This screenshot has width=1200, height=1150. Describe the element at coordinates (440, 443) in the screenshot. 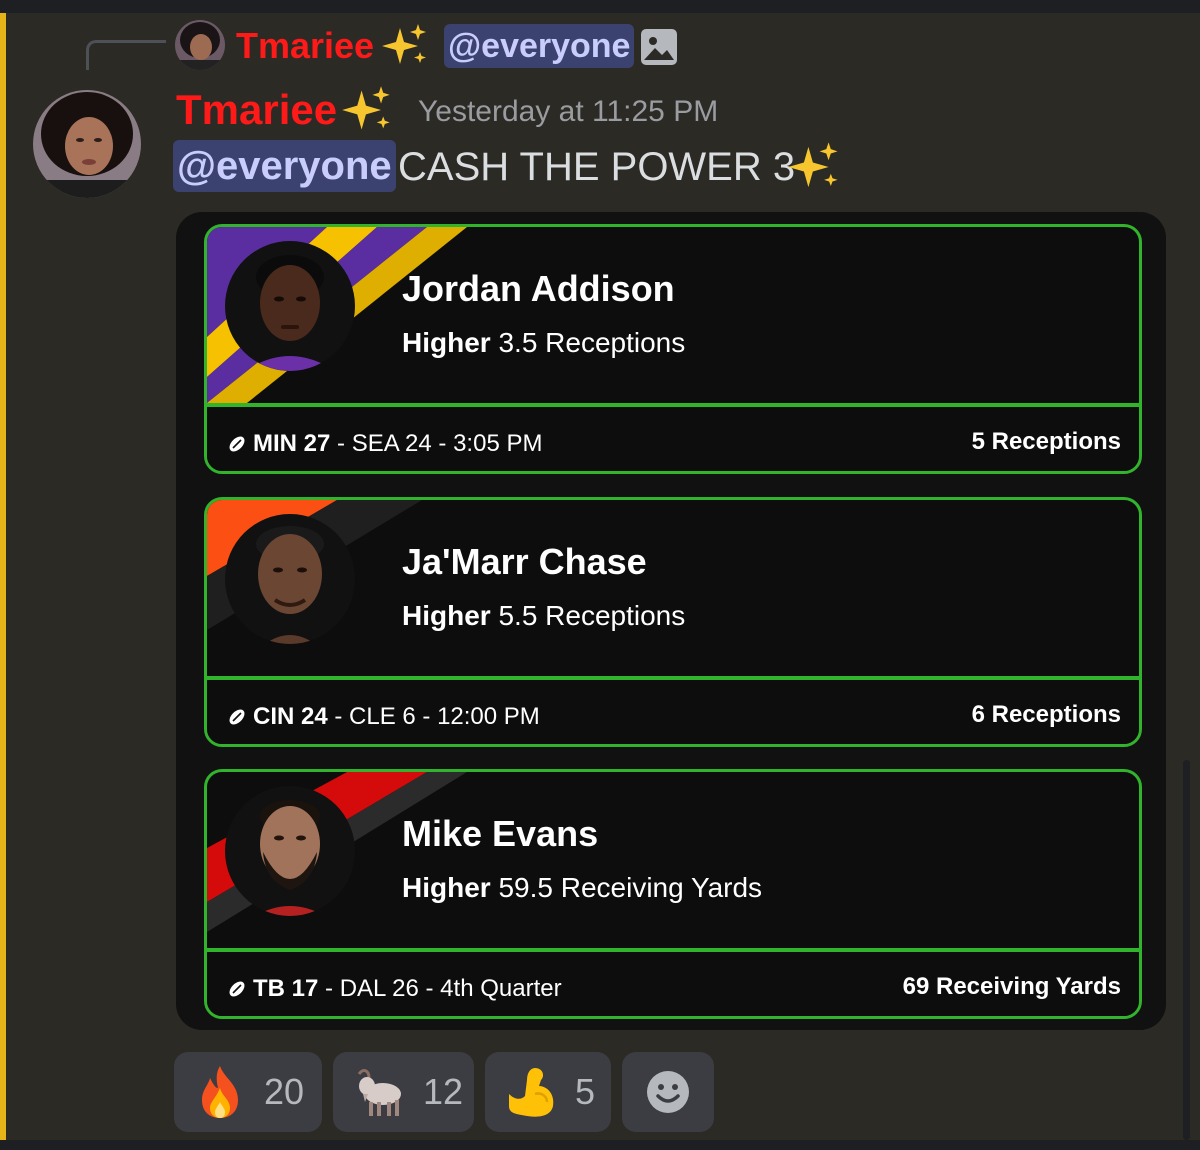

I see `game-detail: - SEA 24 - 3:05 PM` at that location.